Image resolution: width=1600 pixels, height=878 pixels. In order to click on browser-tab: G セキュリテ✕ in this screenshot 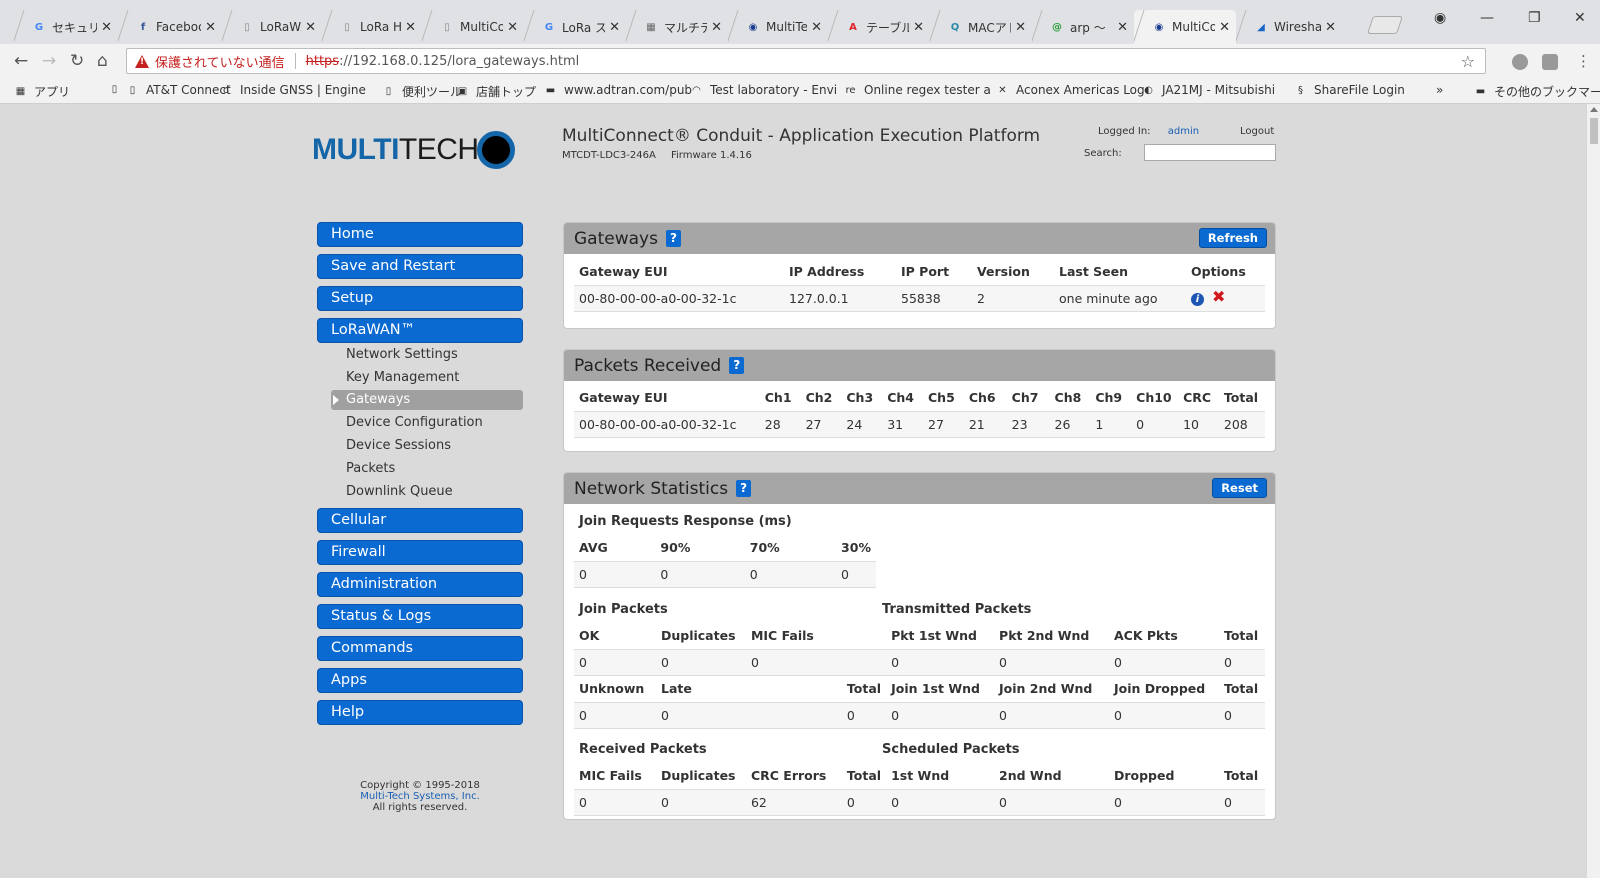, I will do `click(66, 27)`.